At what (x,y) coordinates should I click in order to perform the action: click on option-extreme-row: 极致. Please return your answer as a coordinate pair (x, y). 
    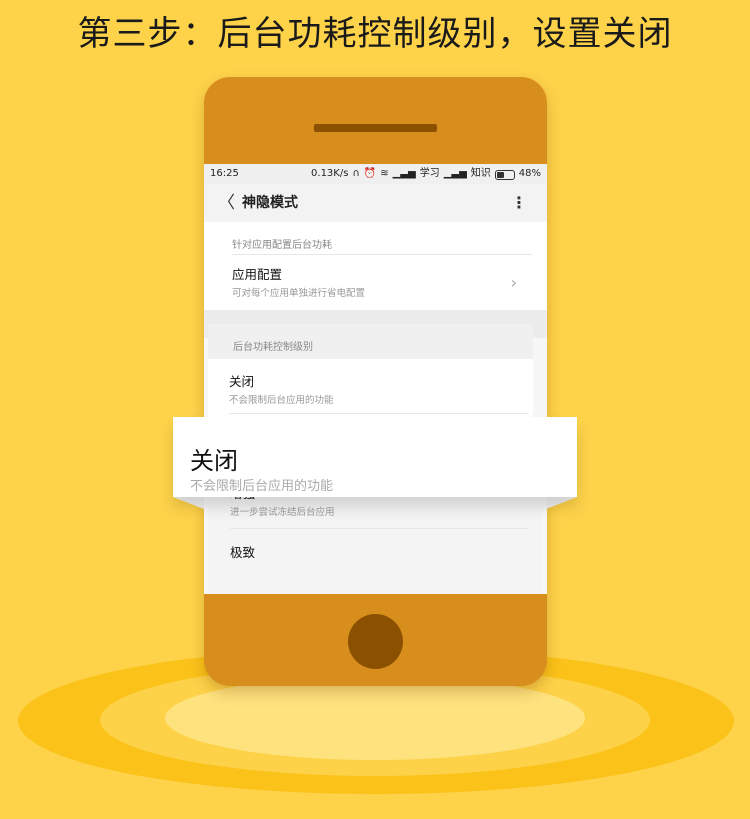
    Looking at the image, I should click on (375, 550).